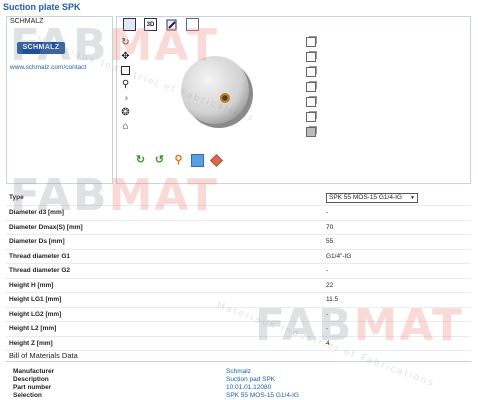  I want to click on view-toolbar: 3D, so click(161, 25).